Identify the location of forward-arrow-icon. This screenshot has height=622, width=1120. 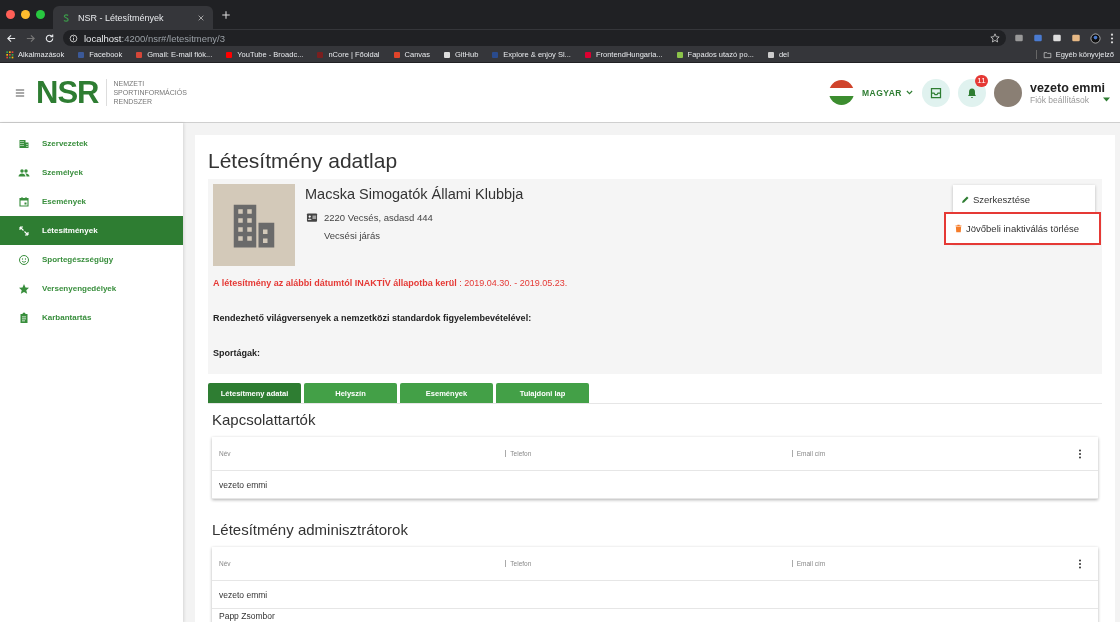
(30, 38).